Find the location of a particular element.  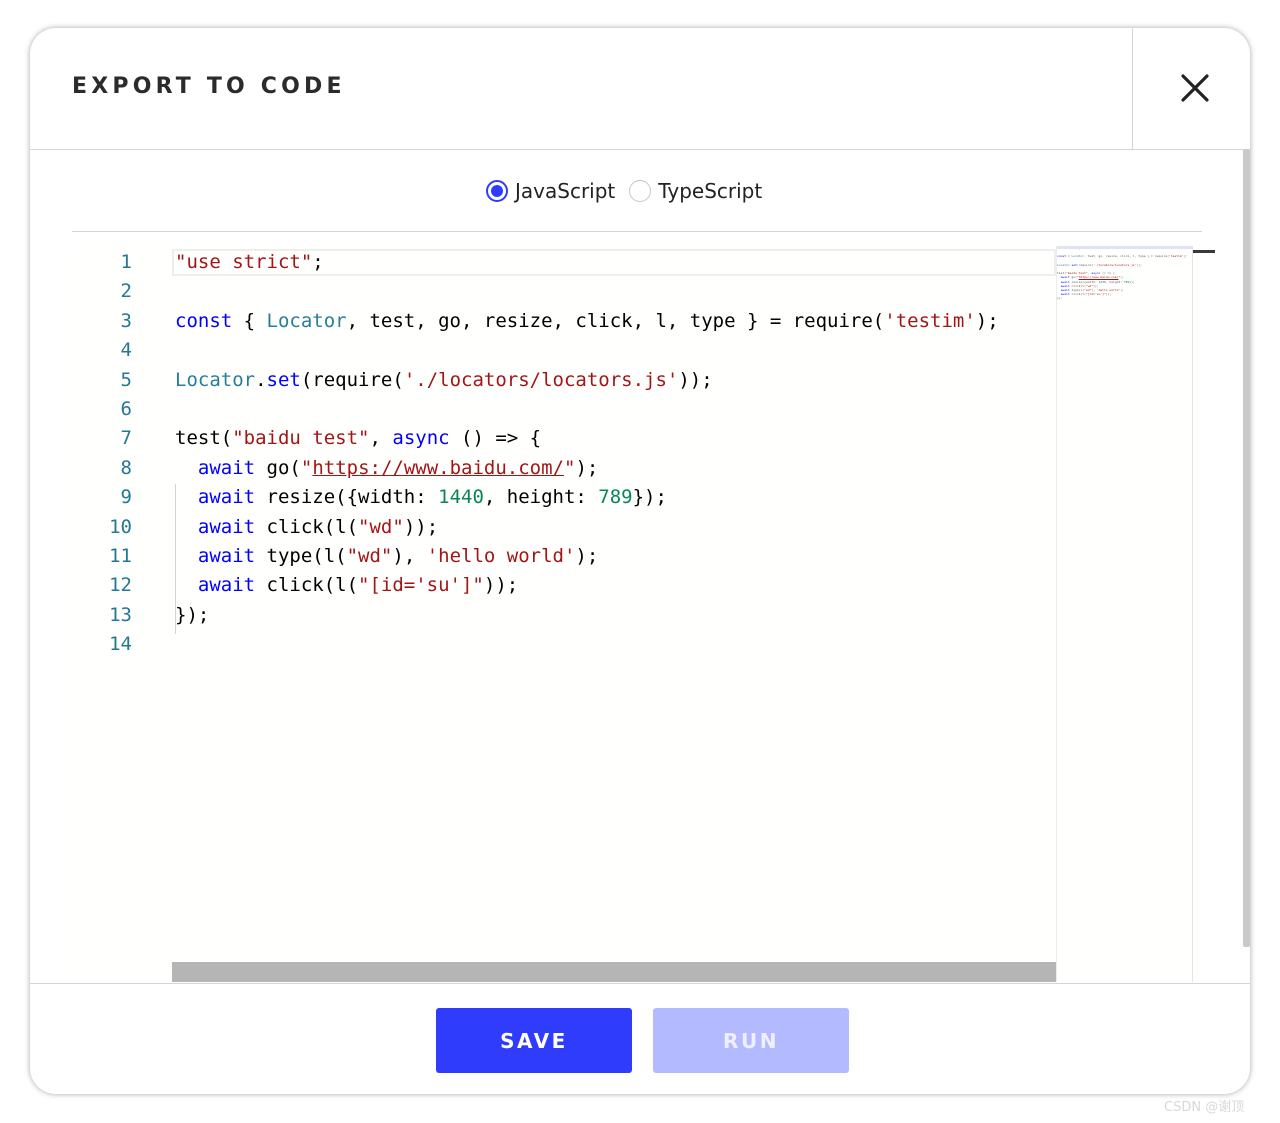

line-number: 5 is located at coordinates (126, 379).